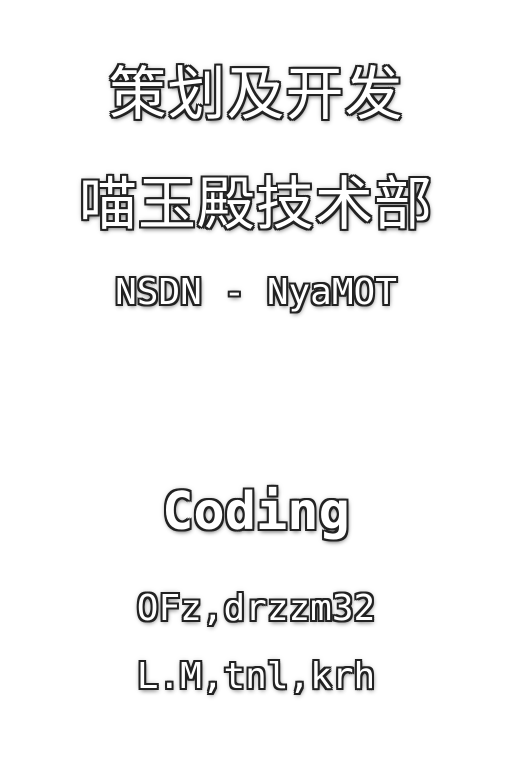  Describe the element at coordinates (256, 608) in the screenshot. I see `credits-coders-line-1: OFz,drzzm32` at that location.